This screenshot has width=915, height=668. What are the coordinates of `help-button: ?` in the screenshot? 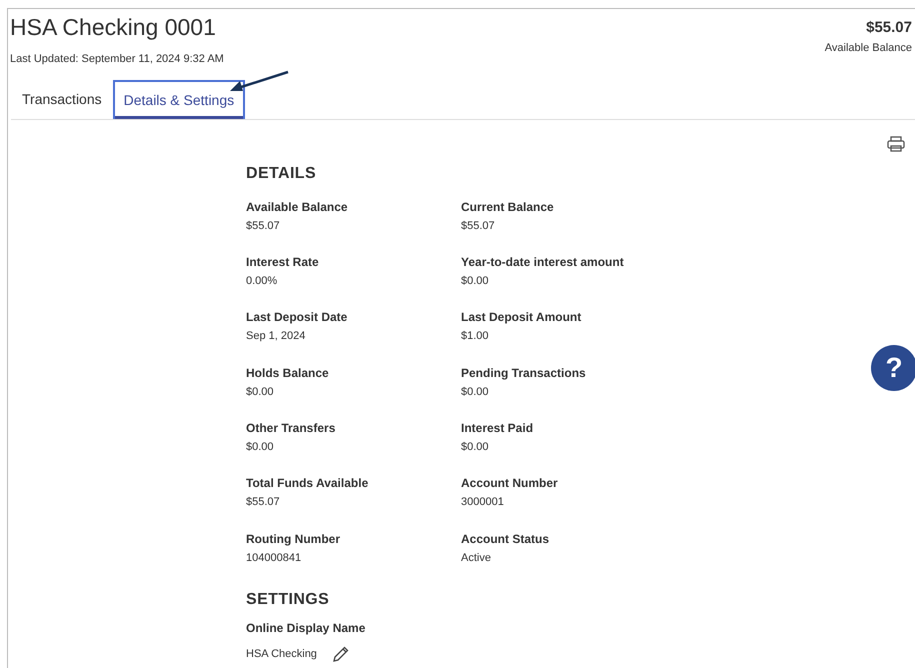 It's located at (893, 368).